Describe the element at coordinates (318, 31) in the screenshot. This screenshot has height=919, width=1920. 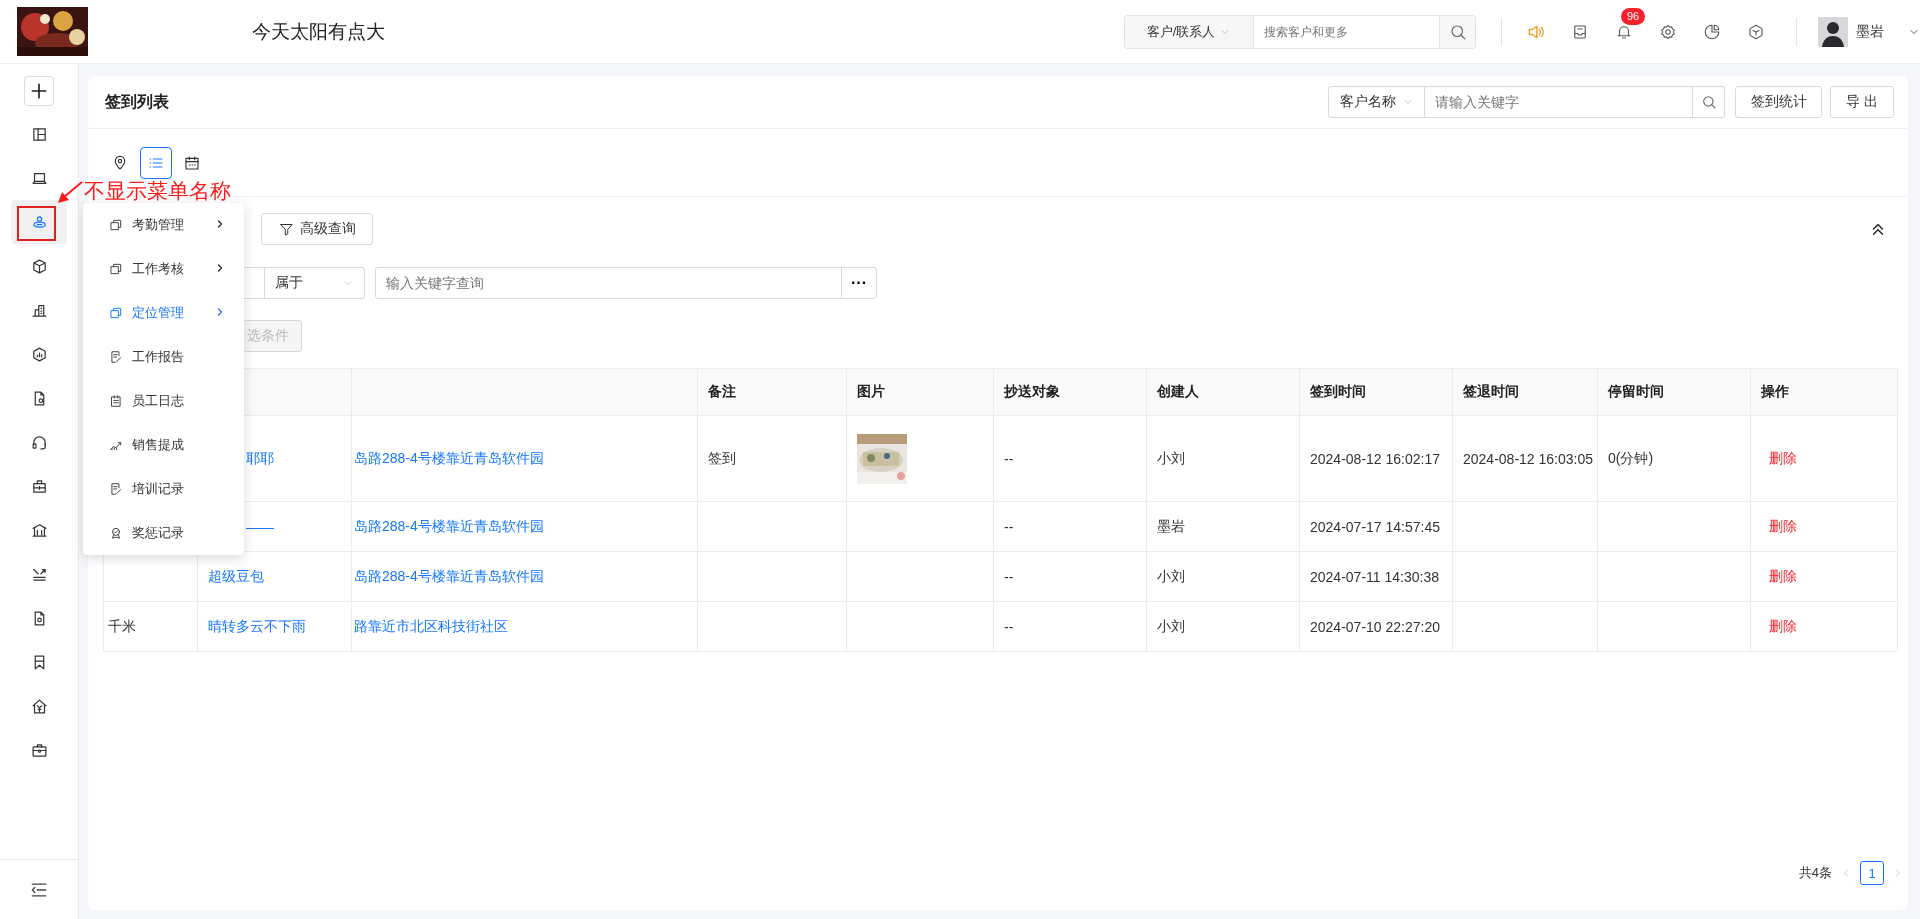
I see `app-title: 今天太阳有点大` at that location.